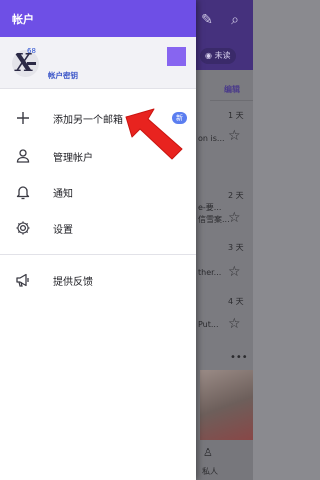 This screenshot has height=480, width=320. What do you see at coordinates (154, 134) in the screenshot?
I see `red-arrow-icon` at bounding box center [154, 134].